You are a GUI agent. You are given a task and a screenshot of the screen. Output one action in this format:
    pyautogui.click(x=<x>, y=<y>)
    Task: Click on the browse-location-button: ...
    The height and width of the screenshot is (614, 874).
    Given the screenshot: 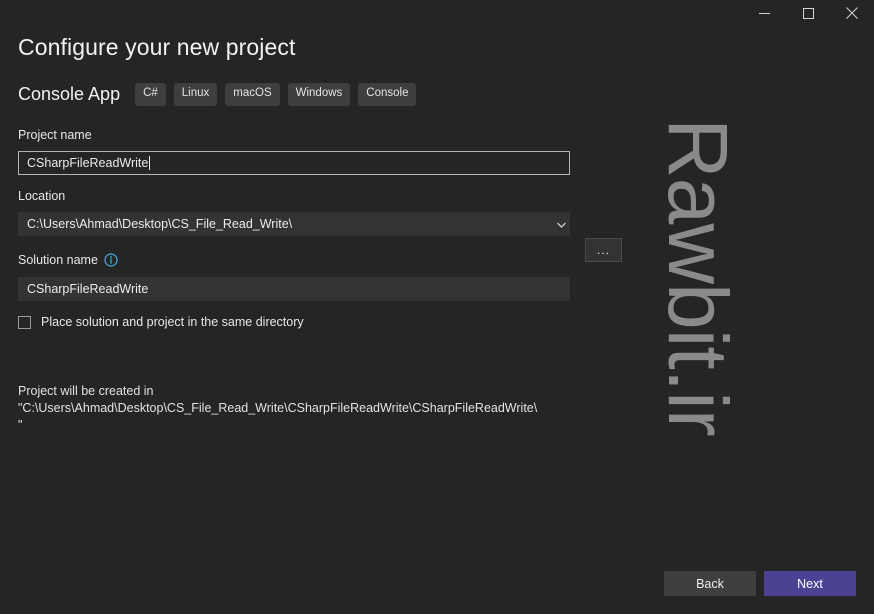 What is the action you would take?
    pyautogui.click(x=603, y=250)
    